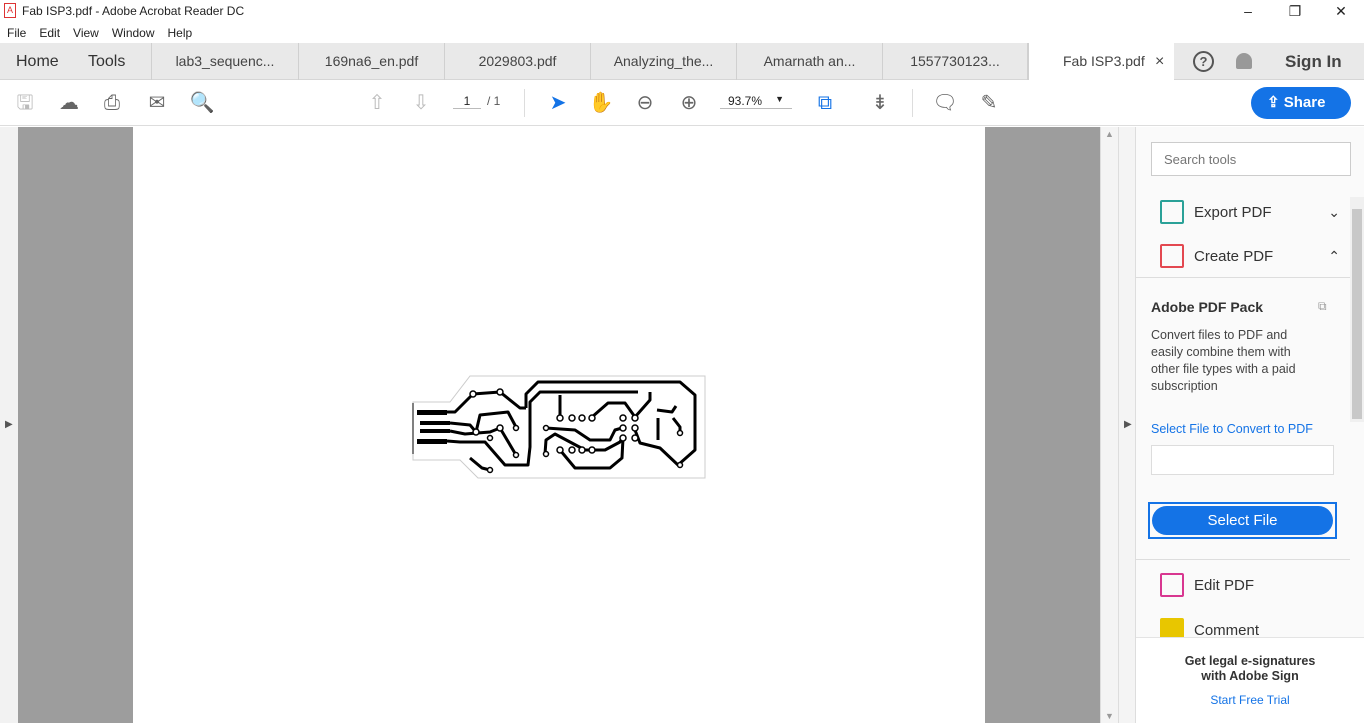 This screenshot has width=1364, height=723. I want to click on email-icon: ✉, so click(157, 103).